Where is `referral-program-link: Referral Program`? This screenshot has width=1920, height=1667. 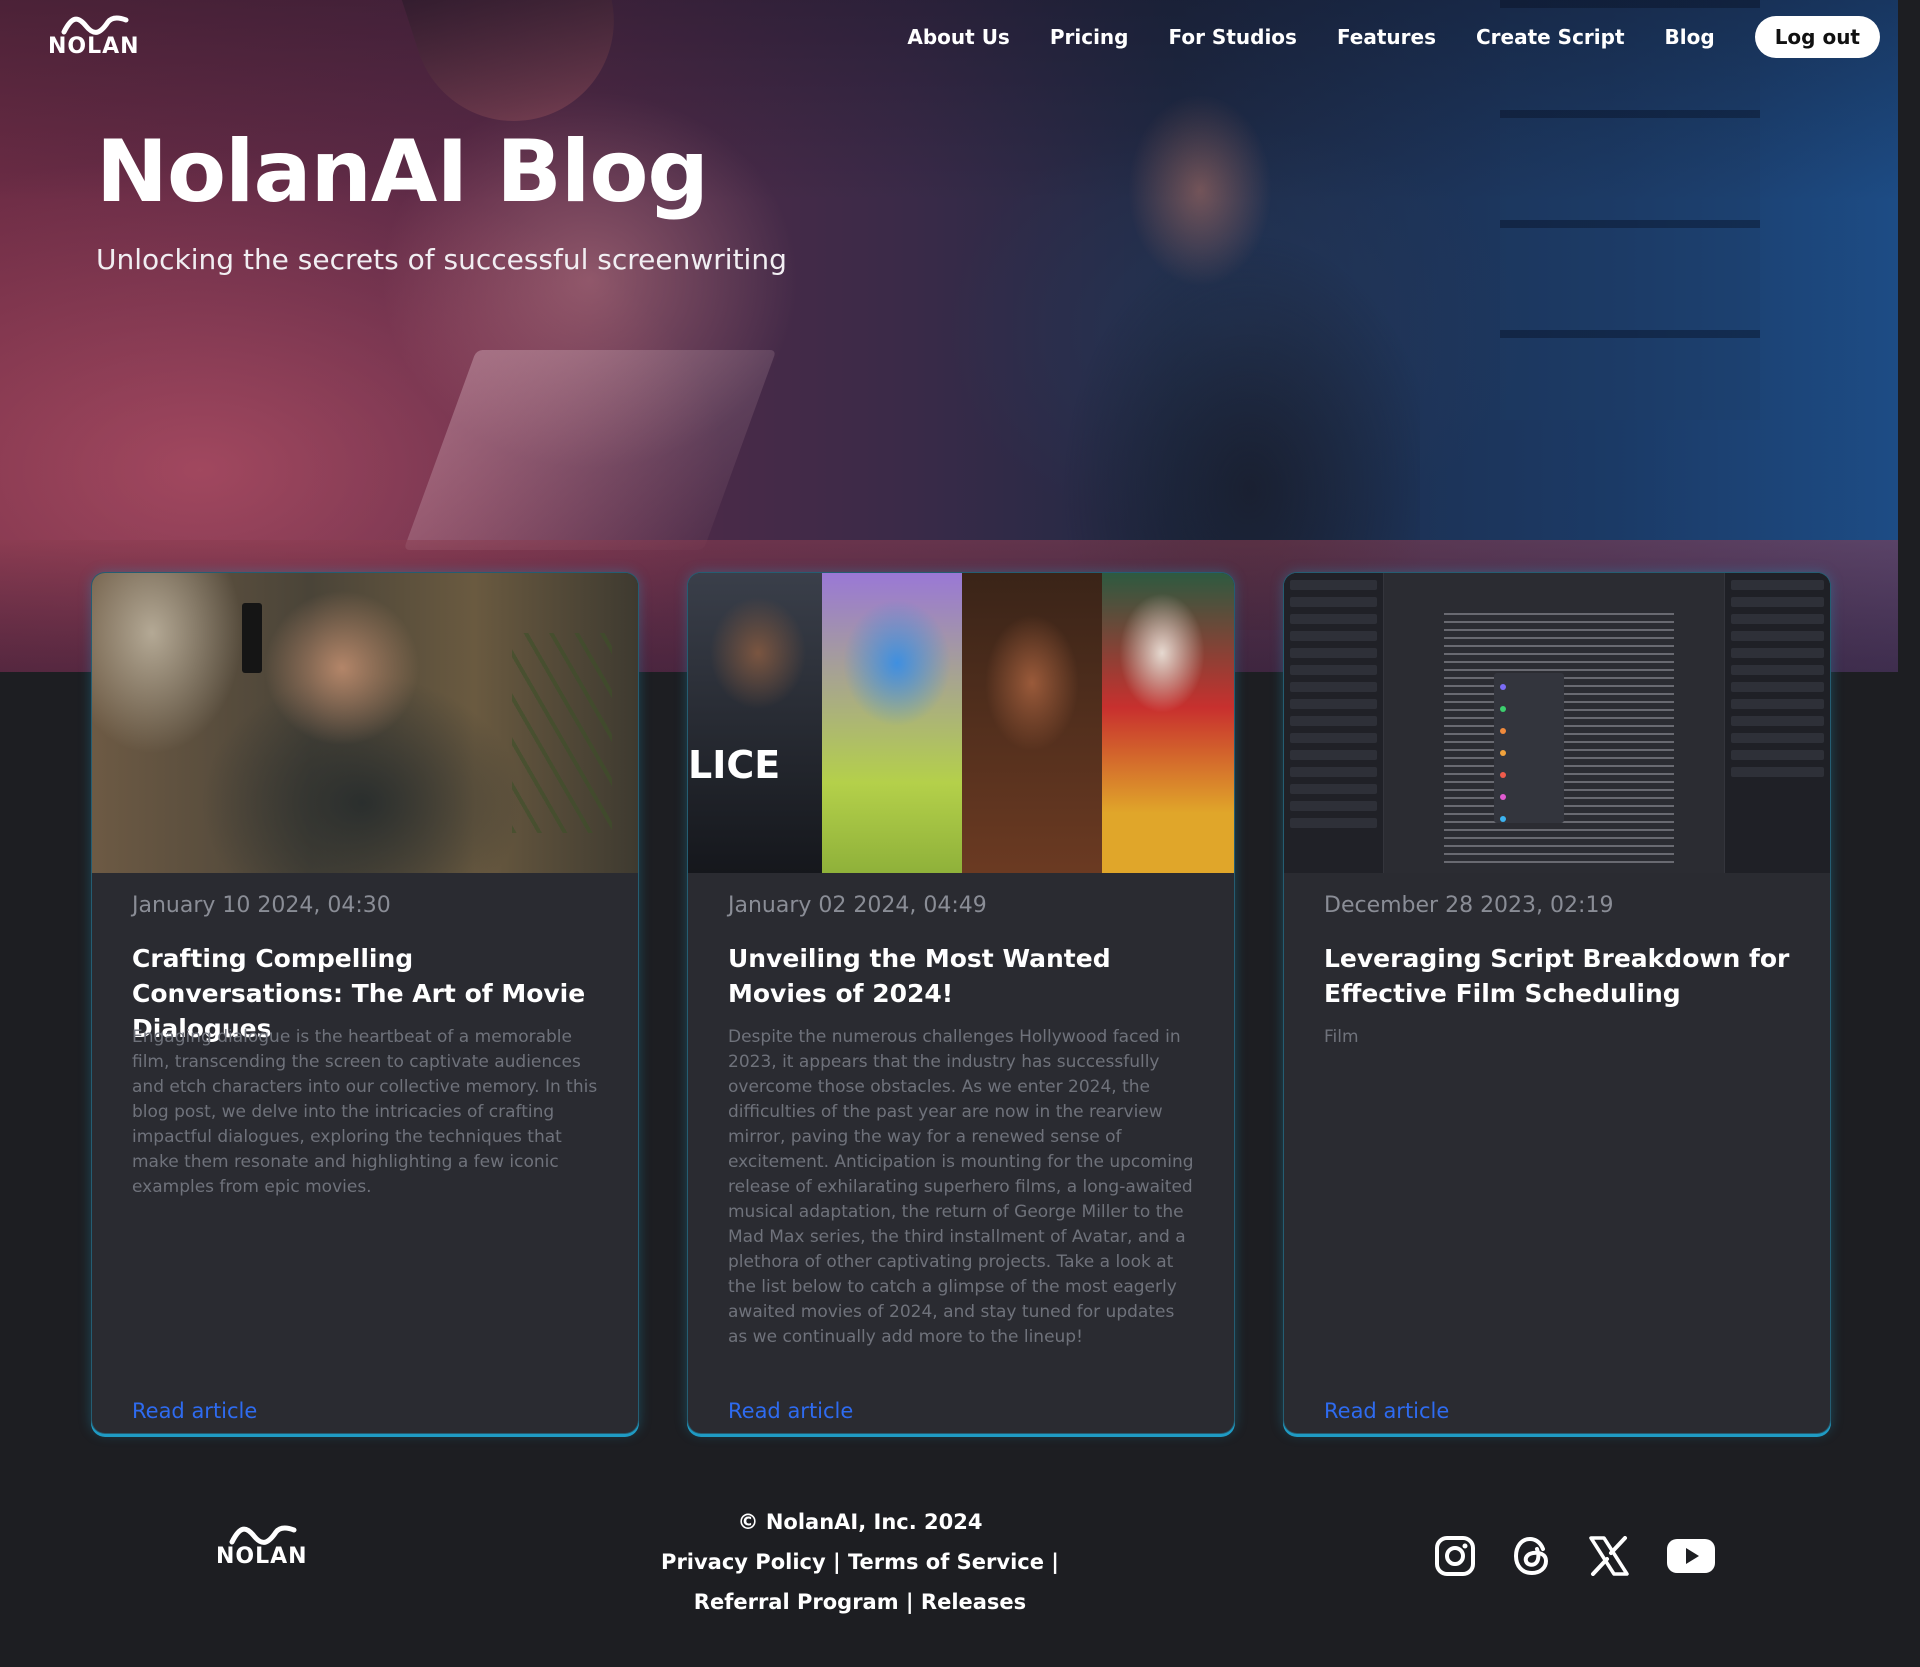 referral-program-link: Referral Program is located at coordinates (796, 1602).